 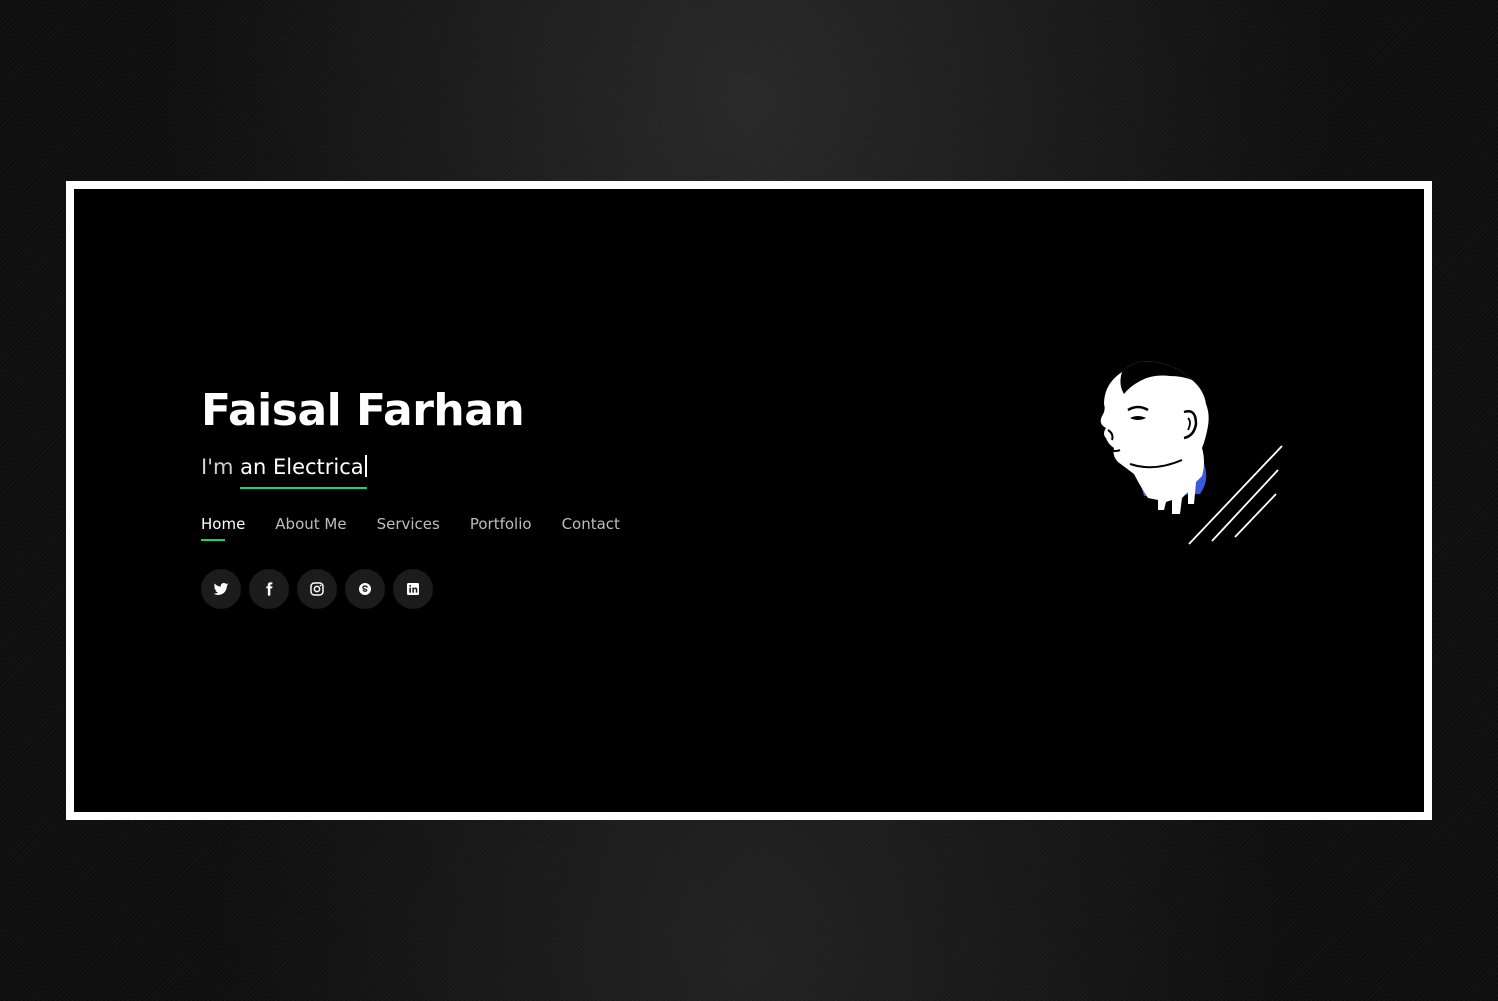 I want to click on nav-portfolio: Portfolio, so click(x=501, y=528).